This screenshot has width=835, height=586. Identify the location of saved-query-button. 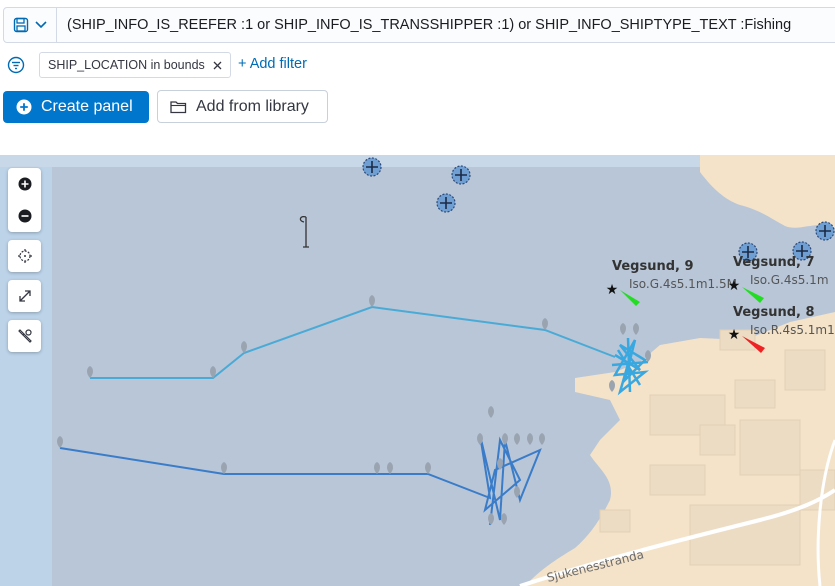
(30, 25).